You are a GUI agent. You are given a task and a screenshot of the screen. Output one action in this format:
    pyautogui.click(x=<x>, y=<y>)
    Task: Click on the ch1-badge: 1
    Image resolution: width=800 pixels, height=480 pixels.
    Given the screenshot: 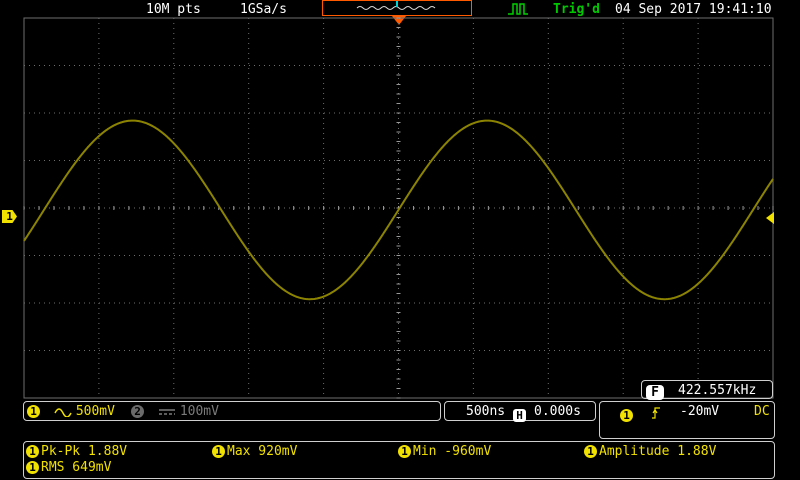 What is the action you would take?
    pyautogui.click(x=33, y=411)
    